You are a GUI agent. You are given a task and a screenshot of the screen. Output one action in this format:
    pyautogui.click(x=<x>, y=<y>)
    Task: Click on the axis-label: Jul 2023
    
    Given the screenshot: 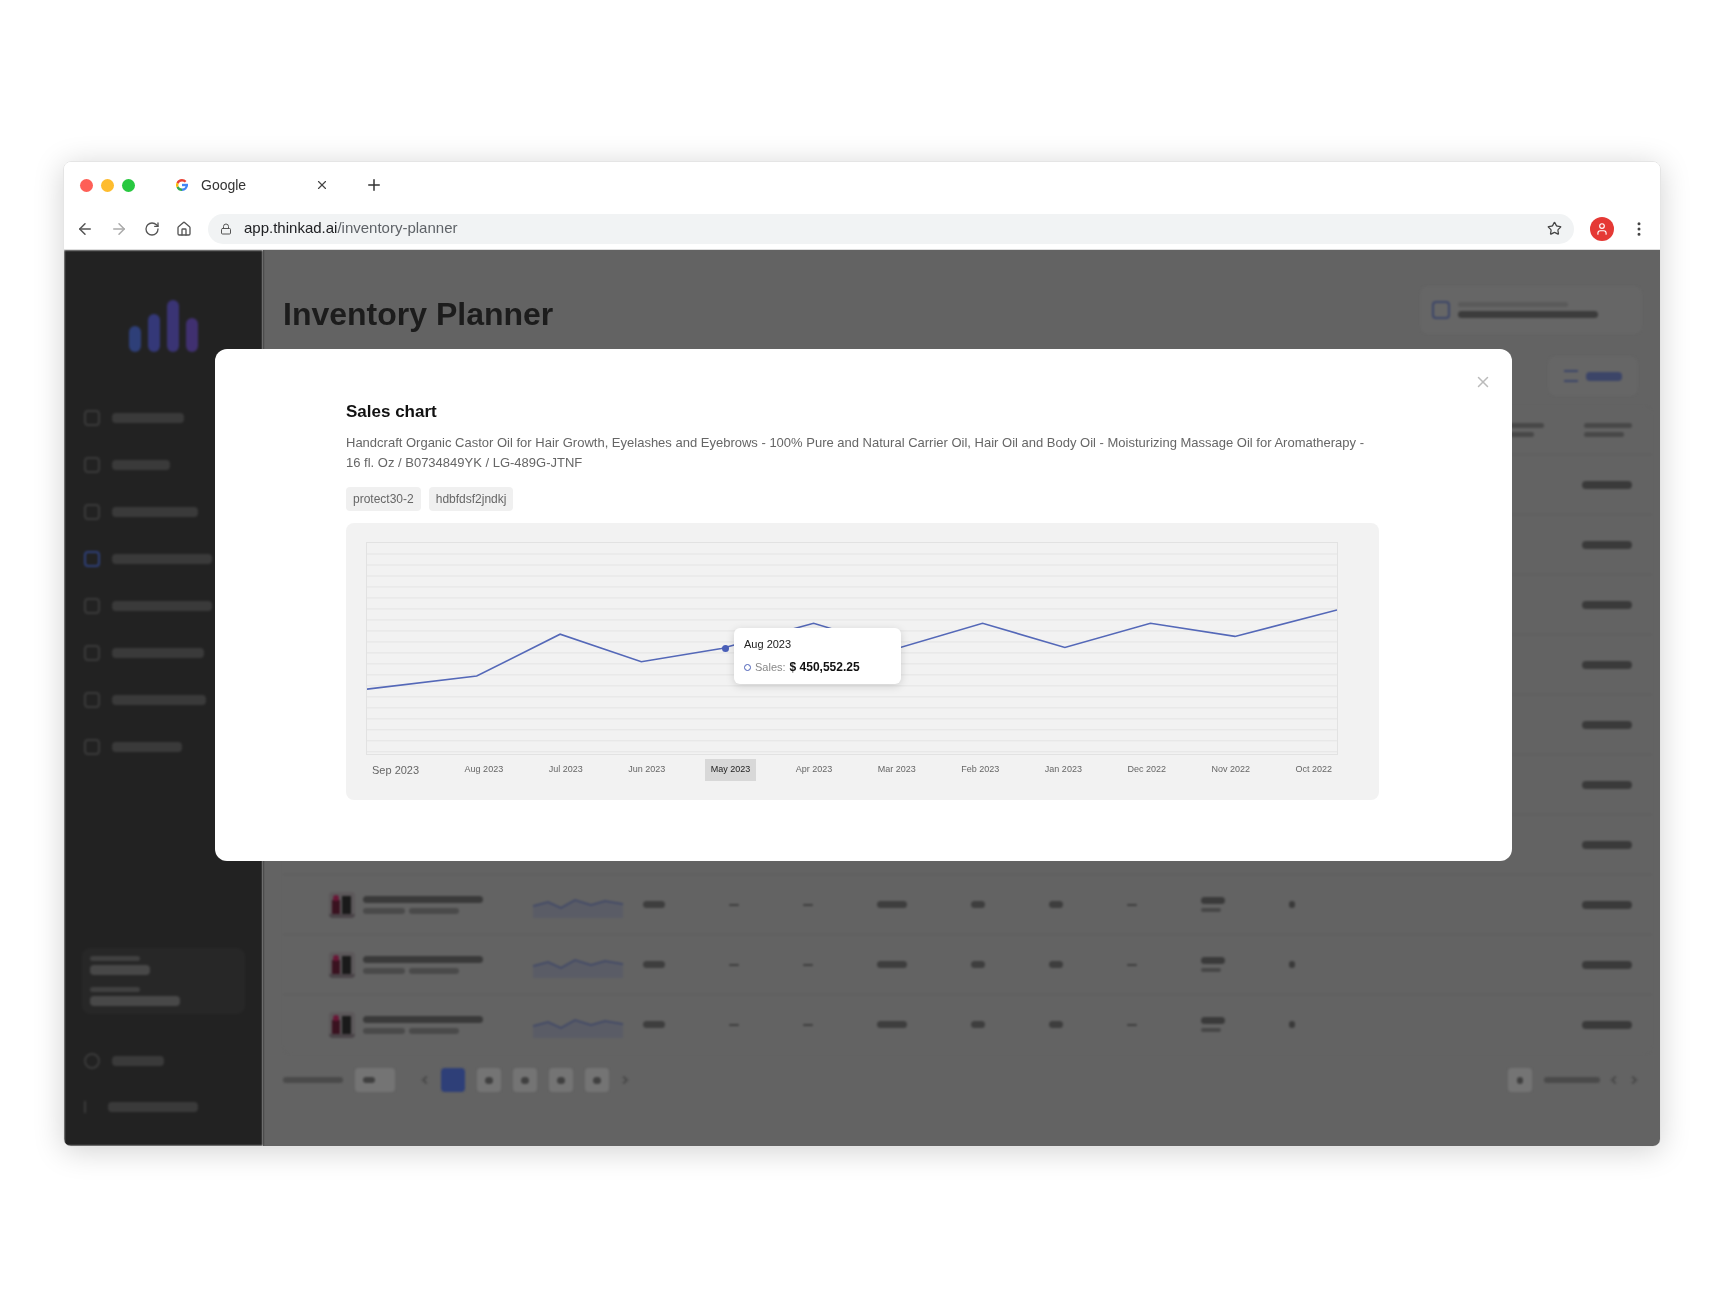 What is the action you would take?
    pyautogui.click(x=565, y=770)
    